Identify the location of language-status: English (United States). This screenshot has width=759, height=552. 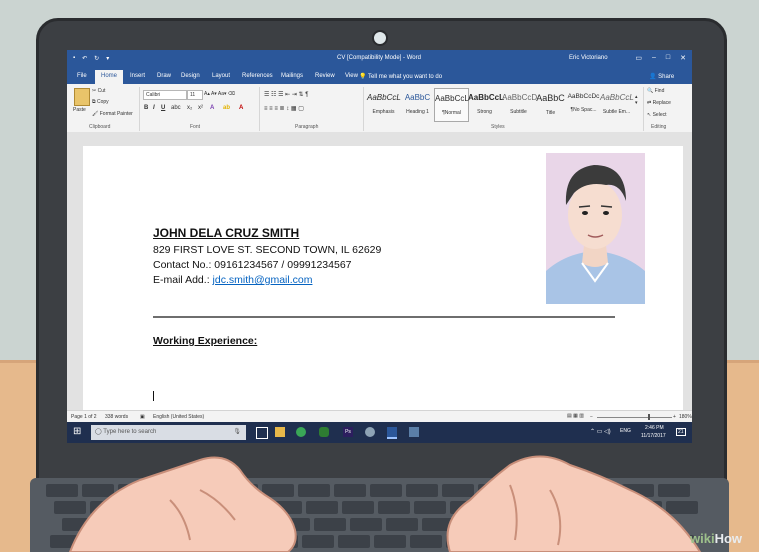
(178, 417).